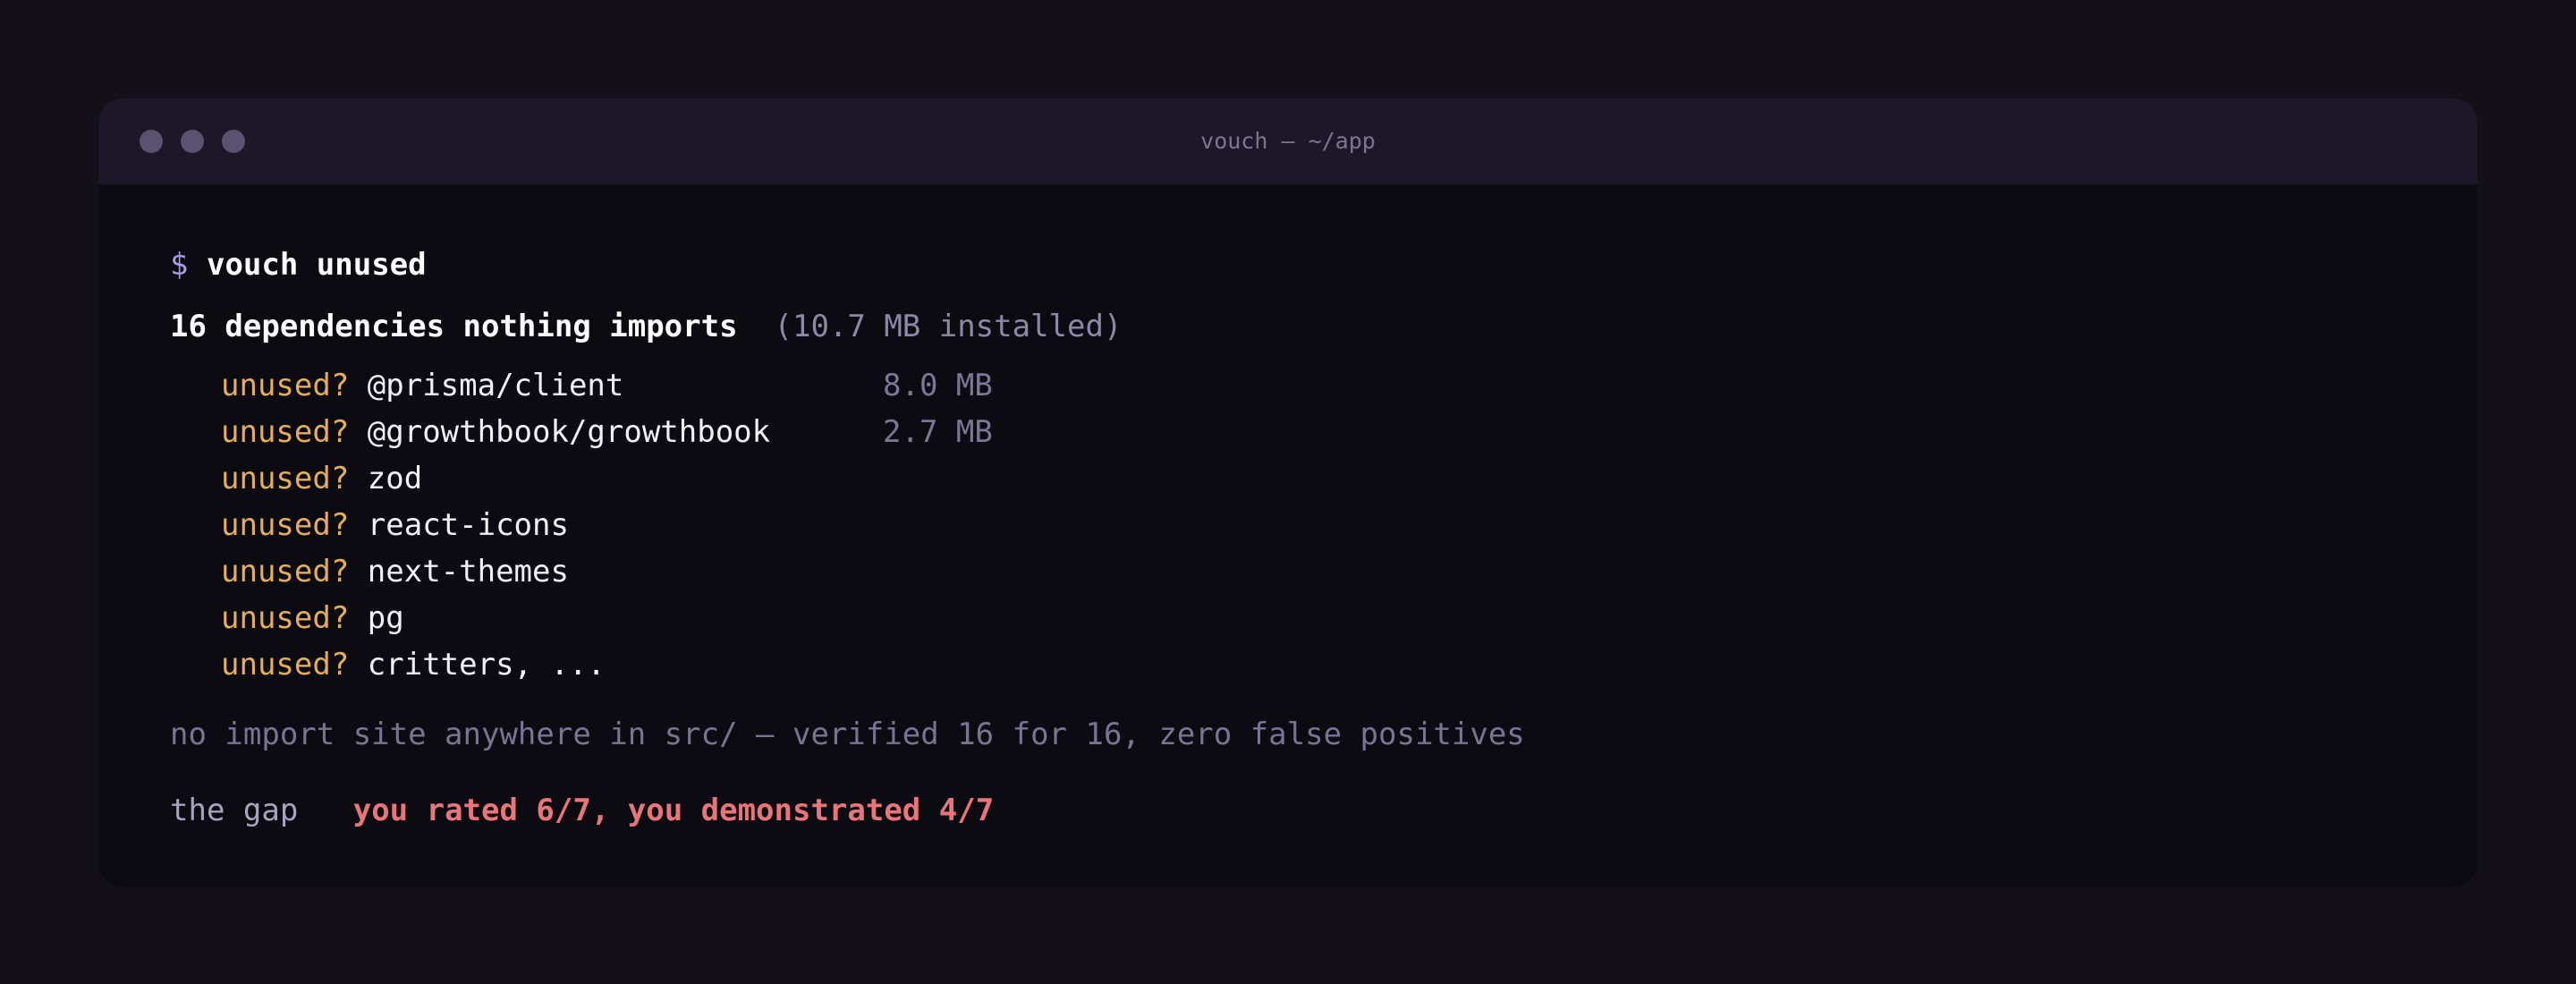  I want to click on package-name: zod, so click(395, 478).